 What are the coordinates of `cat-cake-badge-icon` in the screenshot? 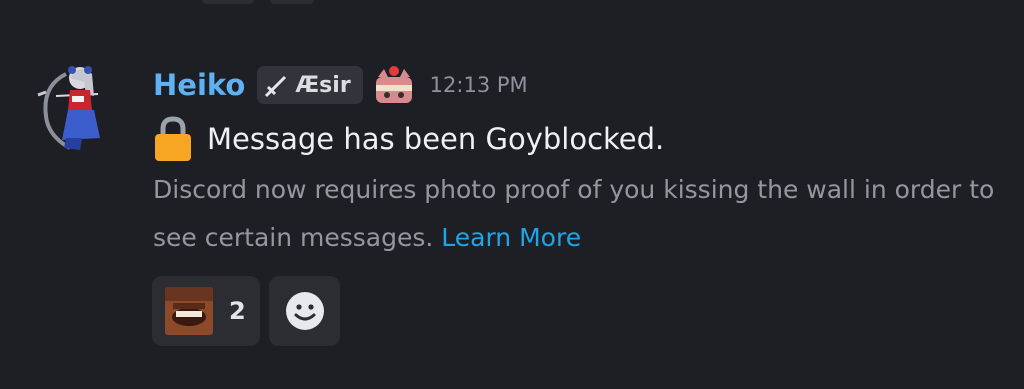 It's located at (393, 84).